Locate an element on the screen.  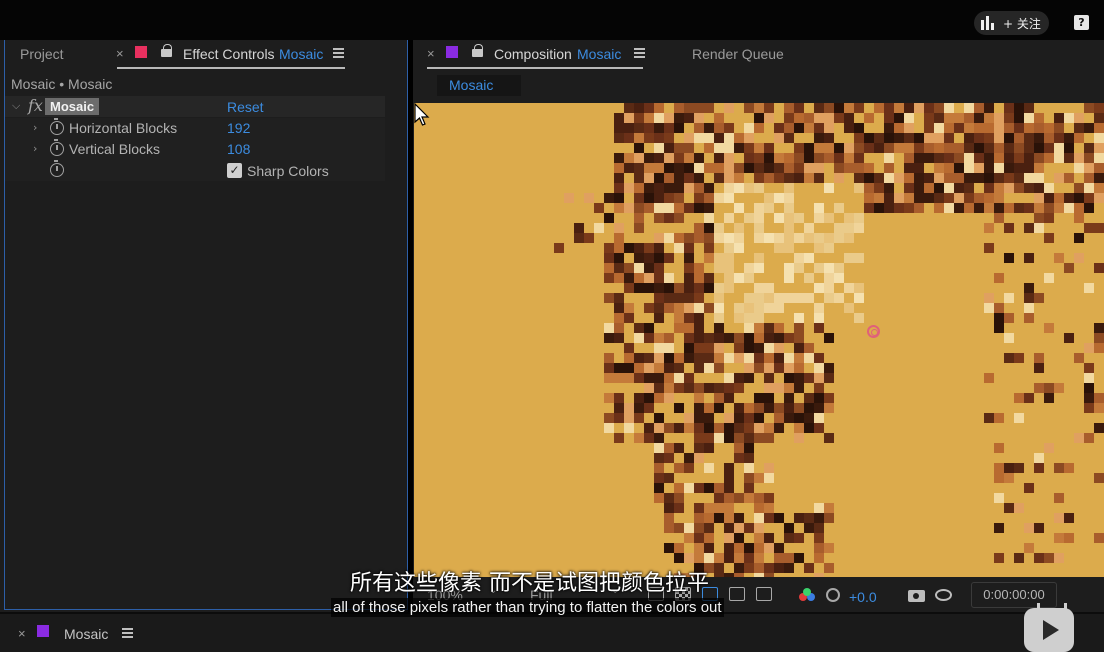
reset-button: Reset is located at coordinates (245, 107).